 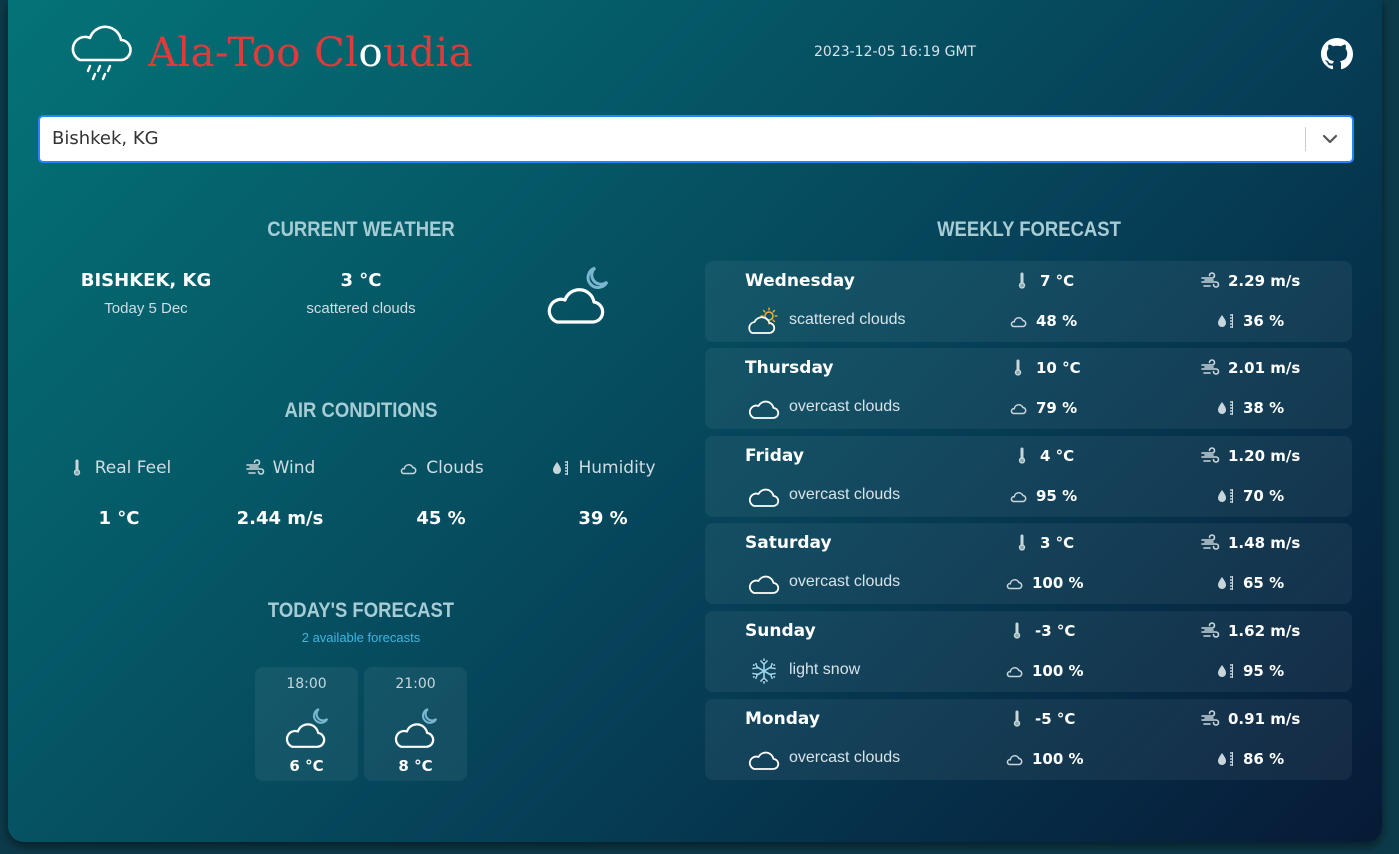 What do you see at coordinates (789, 368) in the screenshot?
I see `forecast-day: Thursday` at bounding box center [789, 368].